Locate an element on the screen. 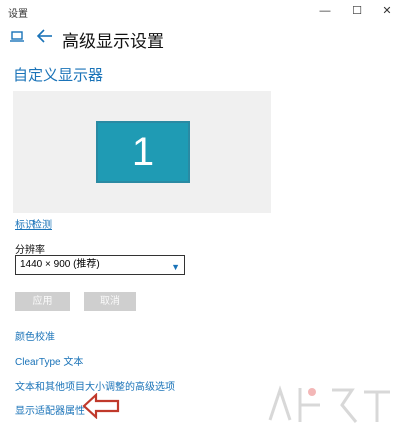 The image size is (400, 435). minimize-button: — is located at coordinates (325, 11).